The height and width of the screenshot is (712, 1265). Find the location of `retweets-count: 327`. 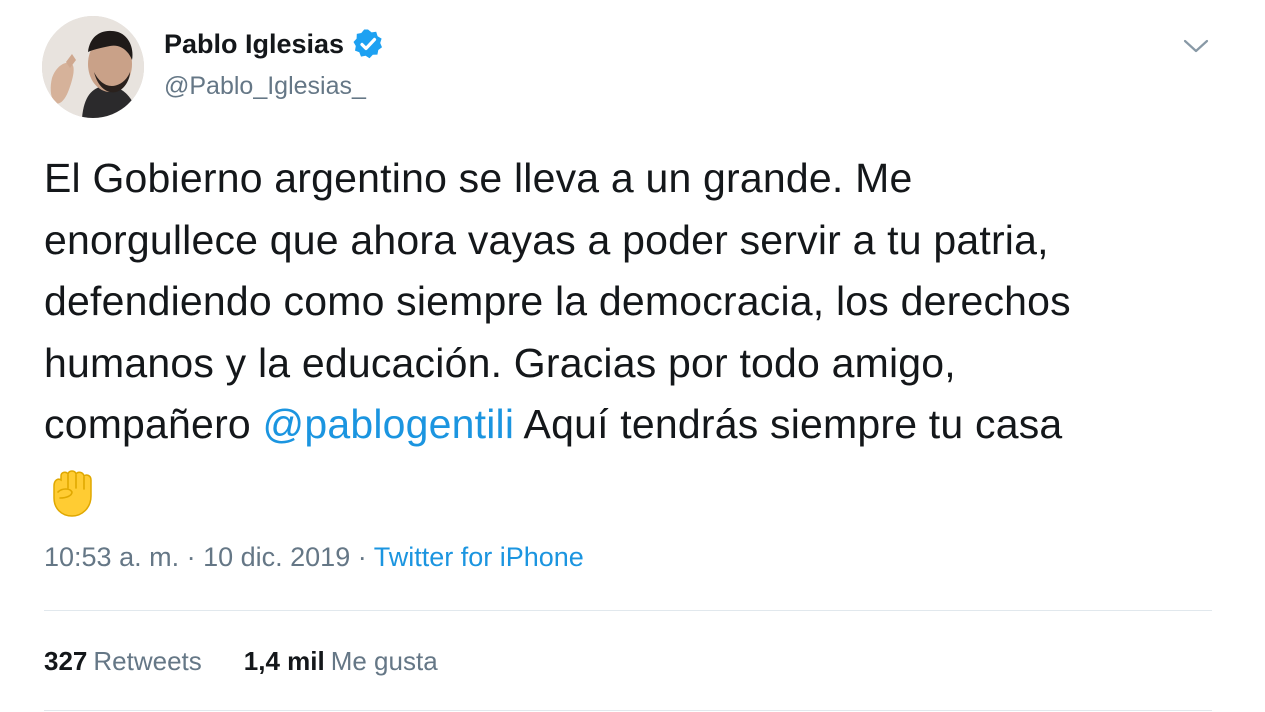

retweets-count: 327 is located at coordinates (66, 661).